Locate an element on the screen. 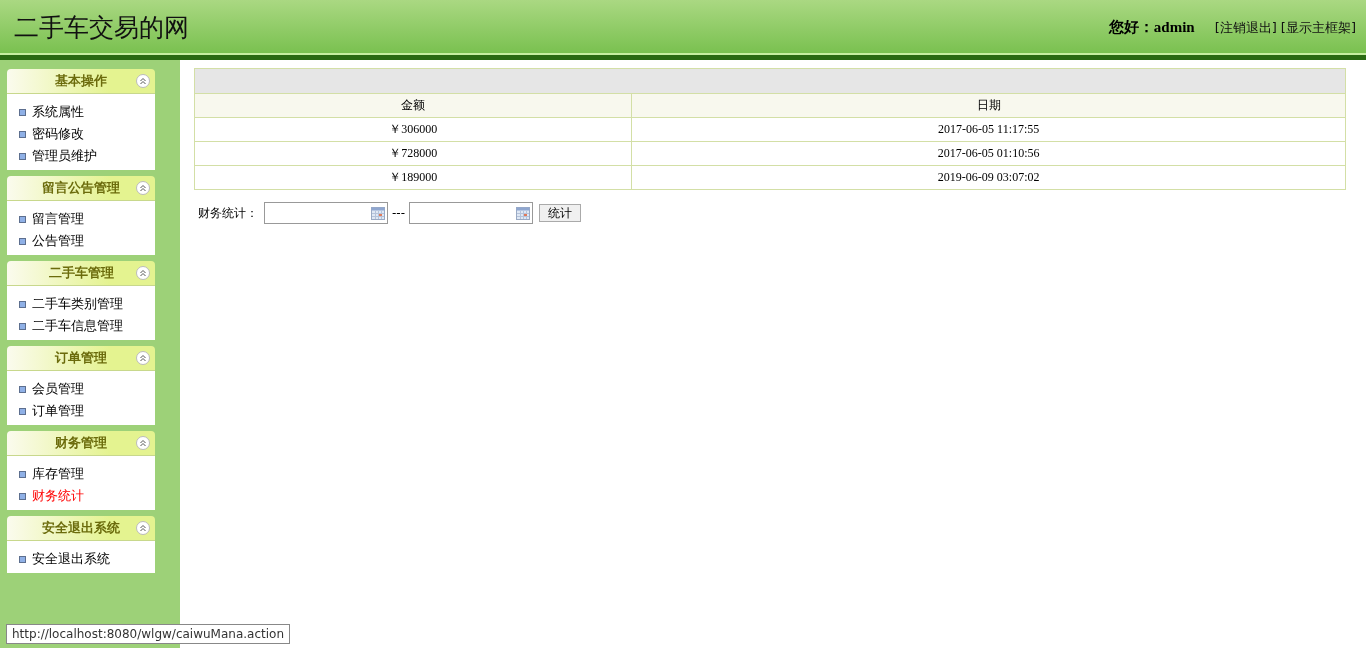  section-header: 财务管理 is located at coordinates (81, 443).